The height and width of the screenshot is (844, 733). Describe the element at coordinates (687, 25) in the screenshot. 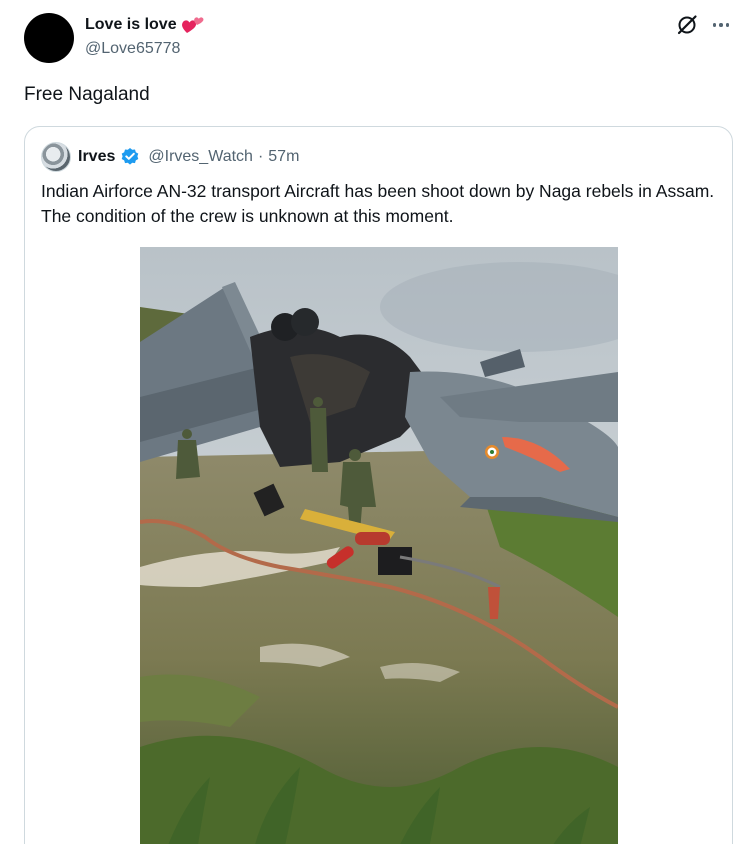

I see `grok-icon` at that location.